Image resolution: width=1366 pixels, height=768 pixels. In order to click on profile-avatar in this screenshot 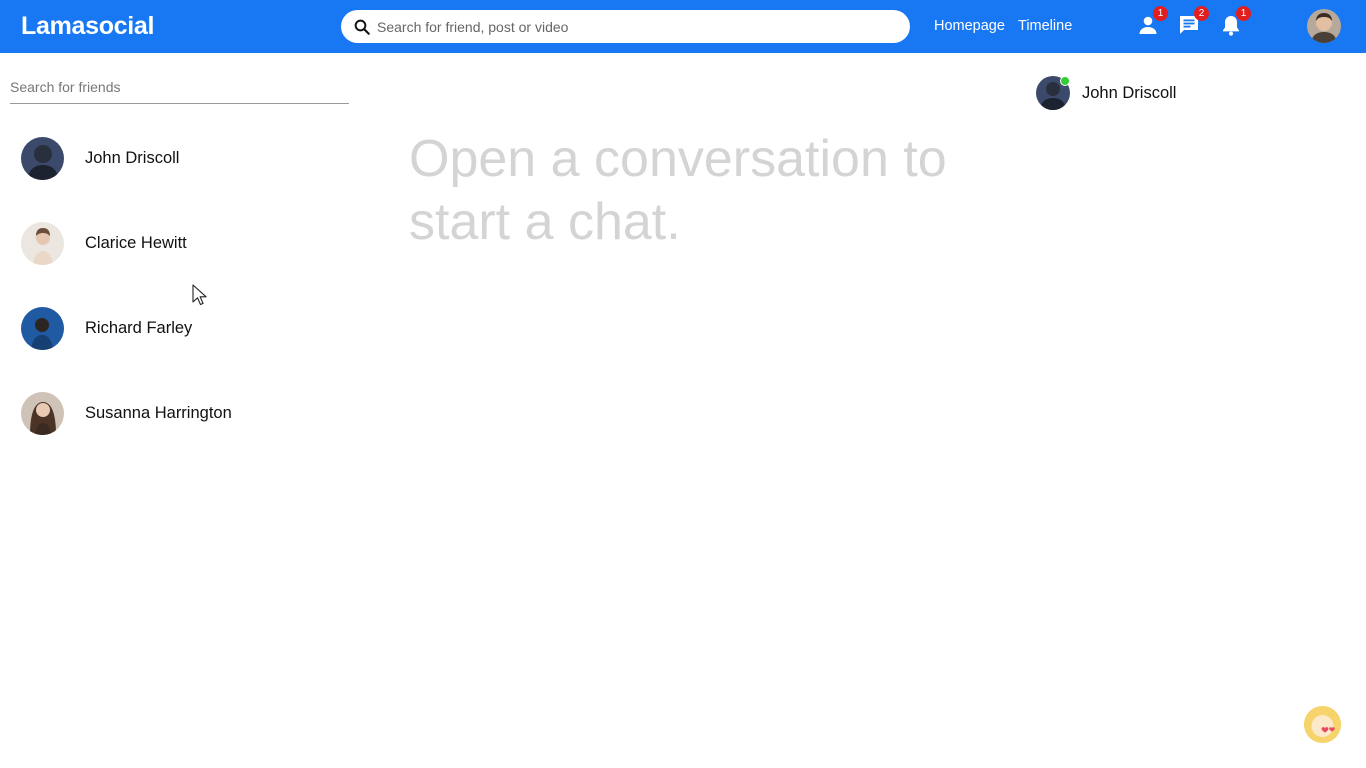, I will do `click(1324, 26)`.